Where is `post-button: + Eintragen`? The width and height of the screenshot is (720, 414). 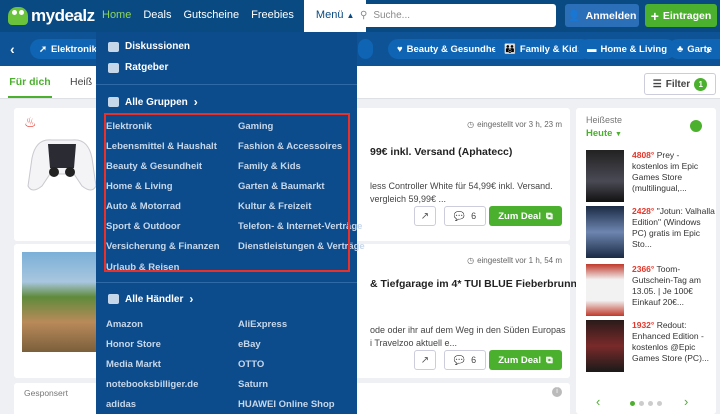
post-button: + Eintragen is located at coordinates (681, 15).